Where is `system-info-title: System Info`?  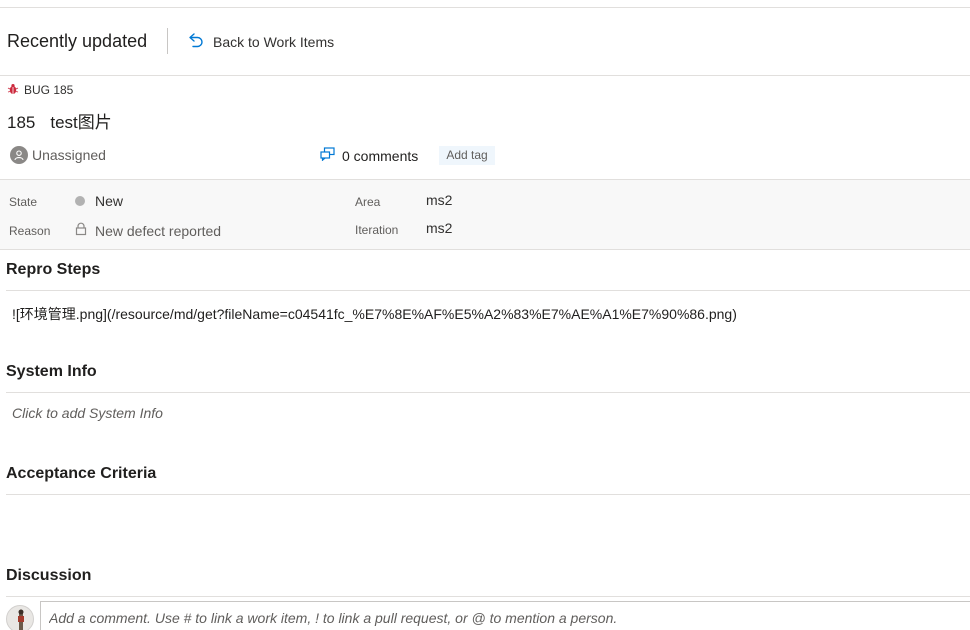
system-info-title: System Info is located at coordinates (51, 371).